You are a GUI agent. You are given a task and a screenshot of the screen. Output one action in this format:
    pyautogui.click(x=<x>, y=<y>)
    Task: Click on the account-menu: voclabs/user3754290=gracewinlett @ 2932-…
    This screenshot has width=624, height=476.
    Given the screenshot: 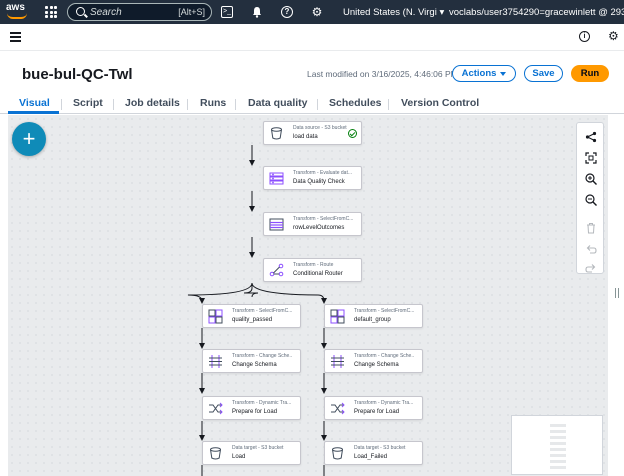 What is the action you would take?
    pyautogui.click(x=536, y=12)
    